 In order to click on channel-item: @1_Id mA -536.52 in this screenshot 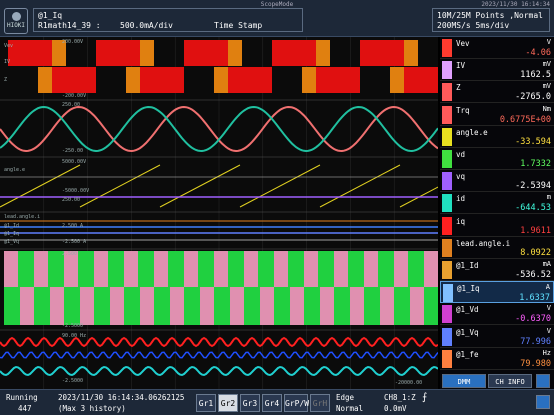, I will do `click(497, 270)`.